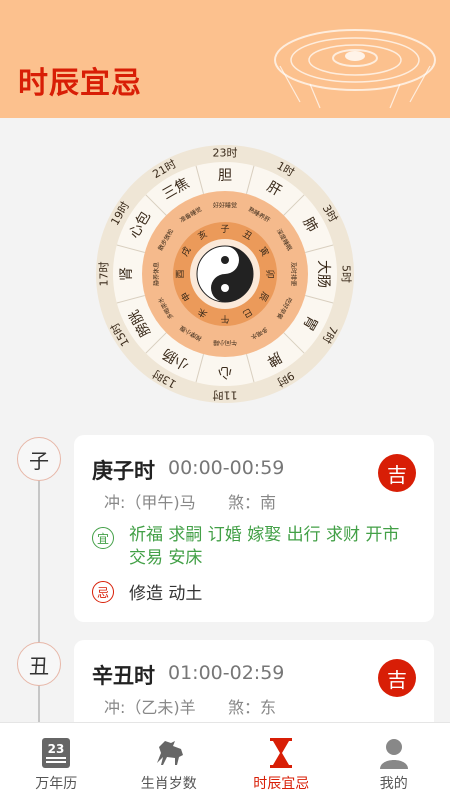 The height and width of the screenshot is (800, 450). I want to click on wheel-organ-label: 心, so click(225, 372).